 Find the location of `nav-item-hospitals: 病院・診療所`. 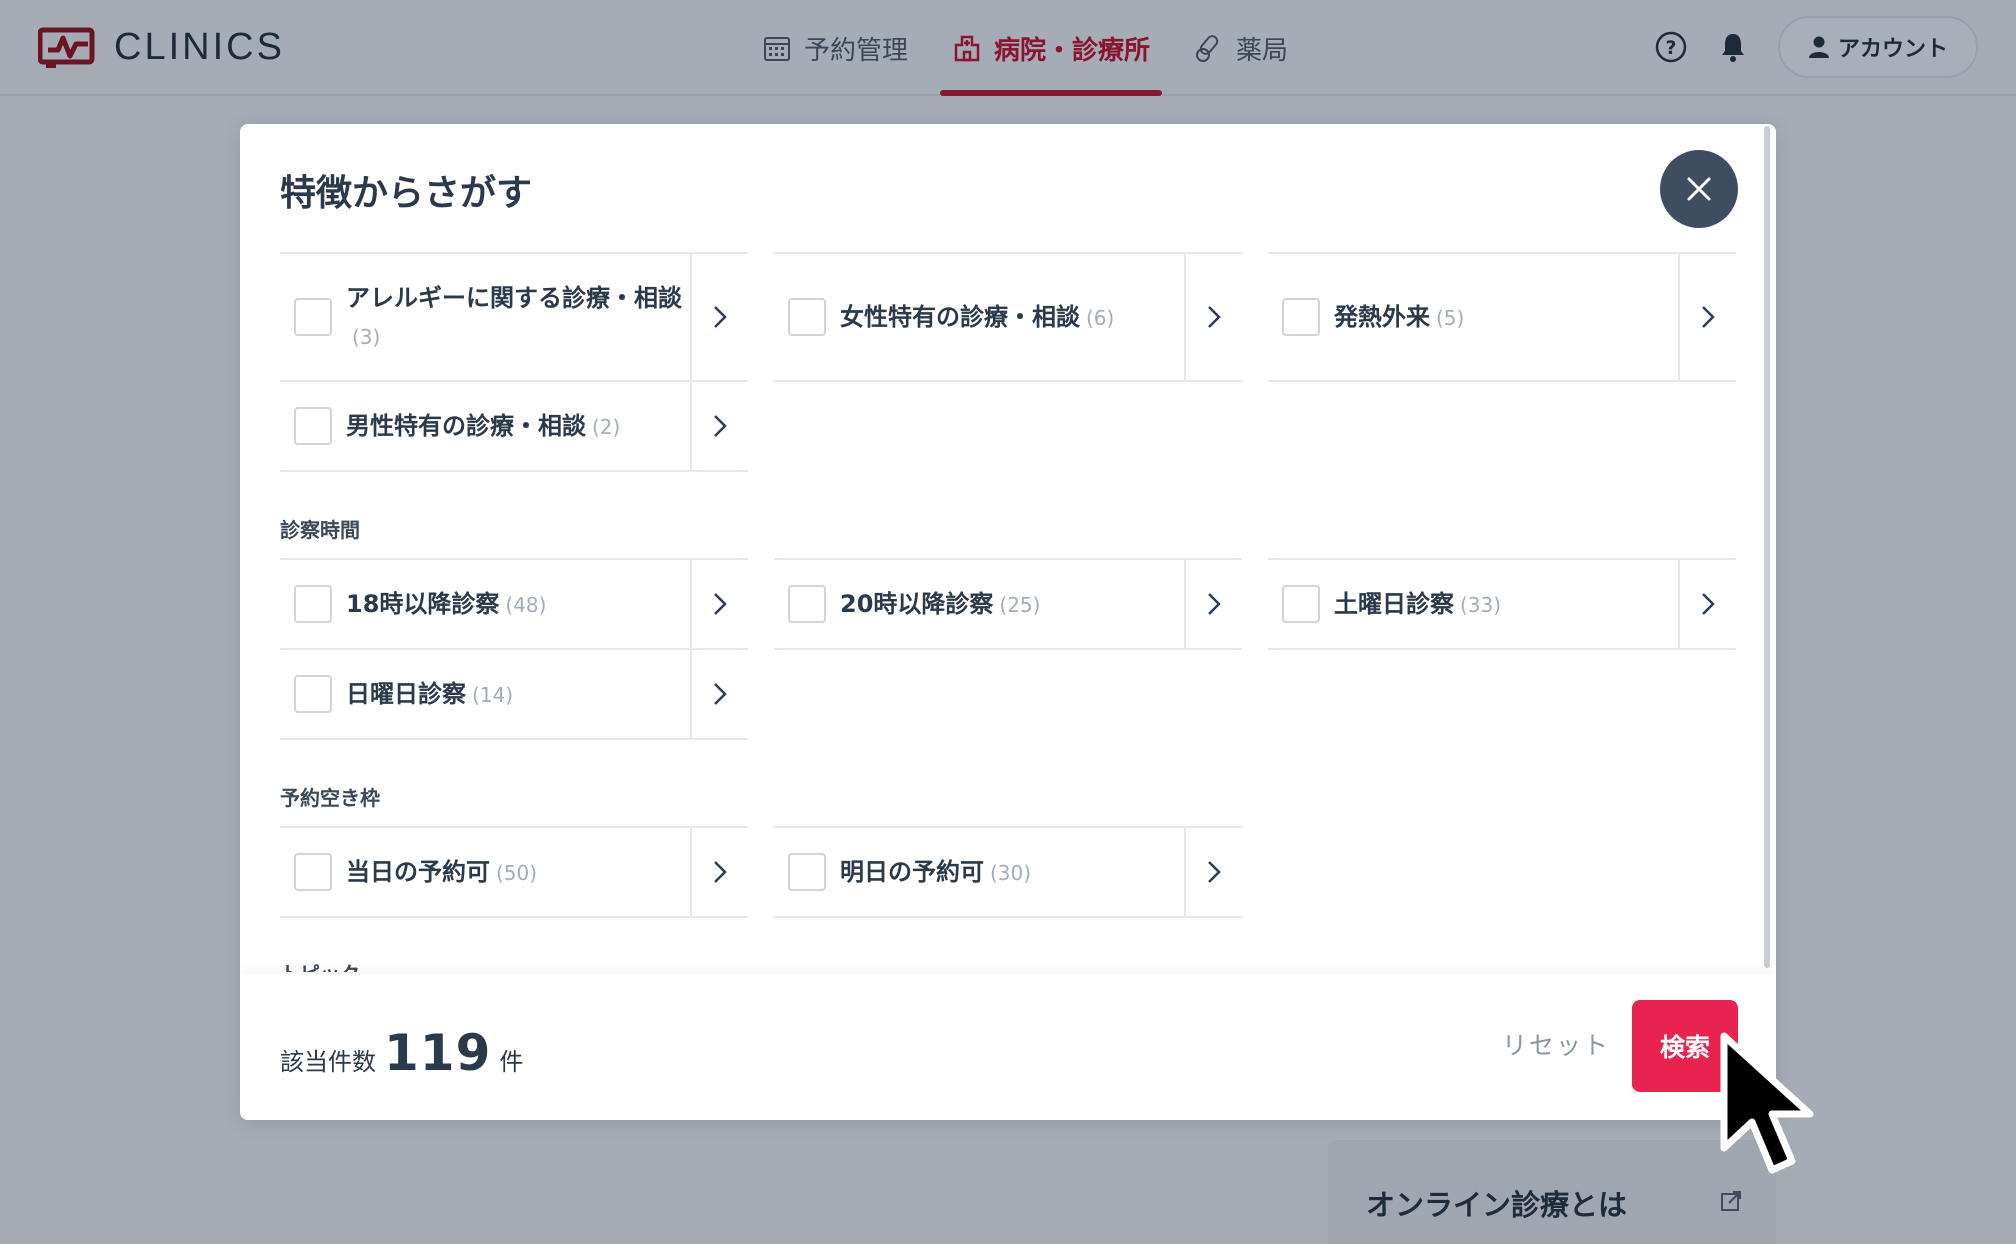

nav-item-hospitals: 病院・診療所 is located at coordinates (1051, 48).